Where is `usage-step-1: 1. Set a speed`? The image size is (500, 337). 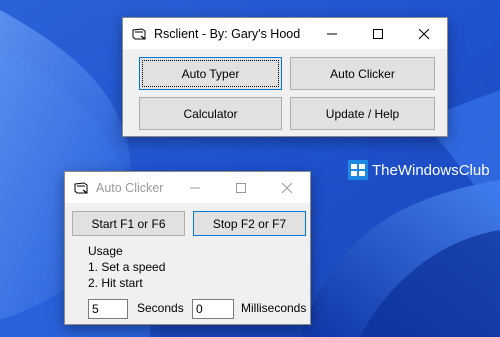 usage-step-1: 1. Set a speed is located at coordinates (127, 267).